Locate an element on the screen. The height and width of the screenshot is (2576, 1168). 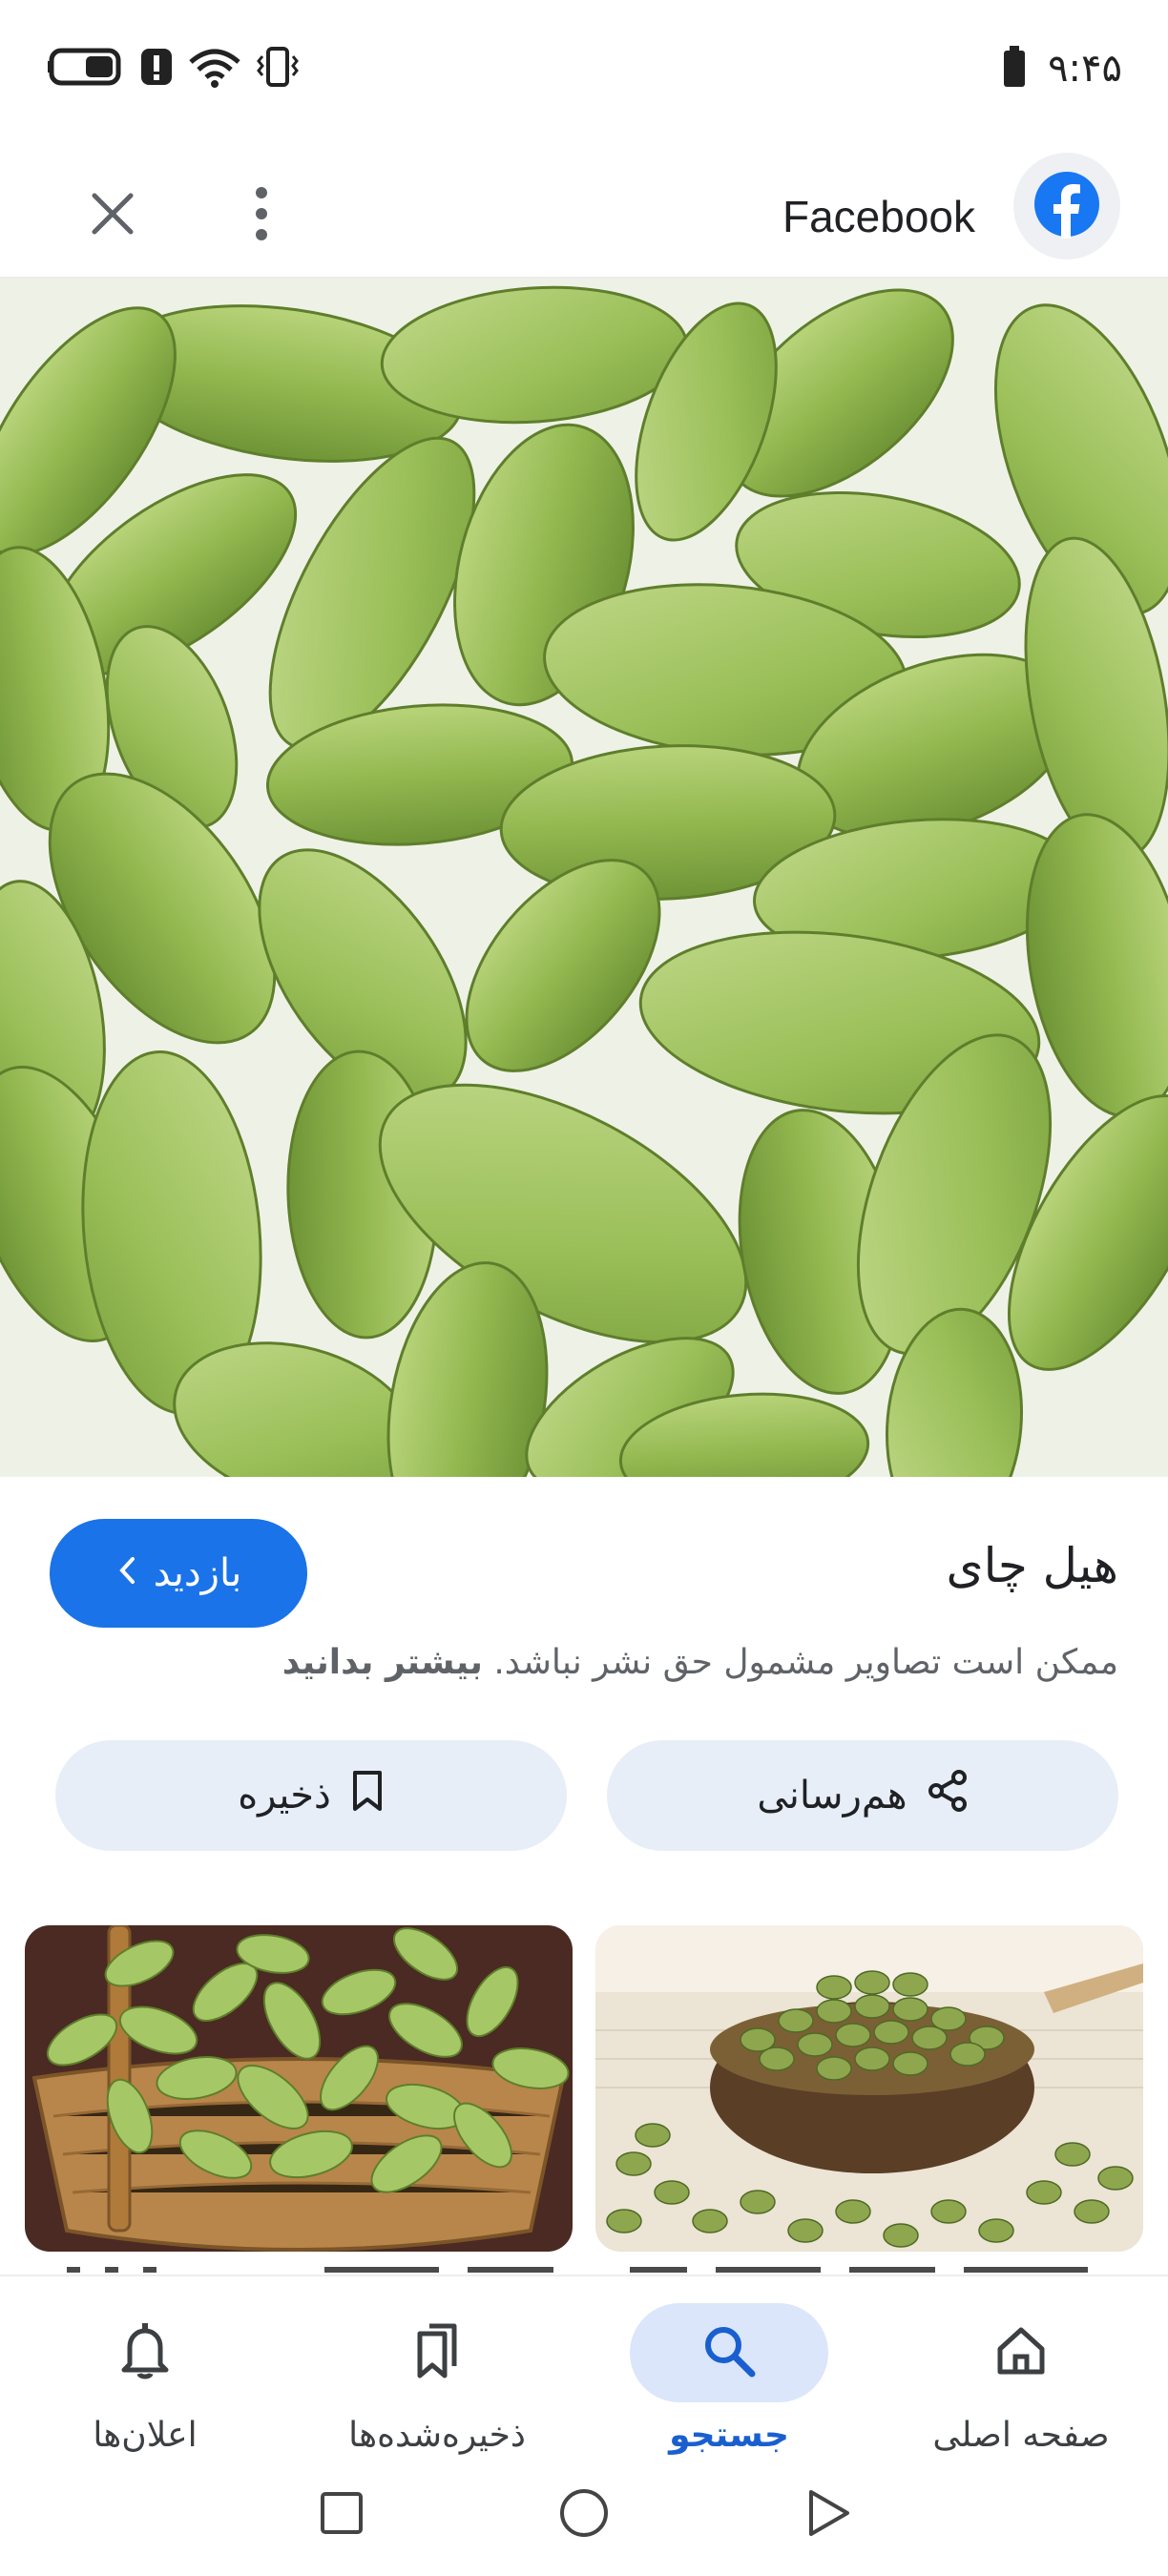
nav-home: صفحه اصلی is located at coordinates (1021, 2372).